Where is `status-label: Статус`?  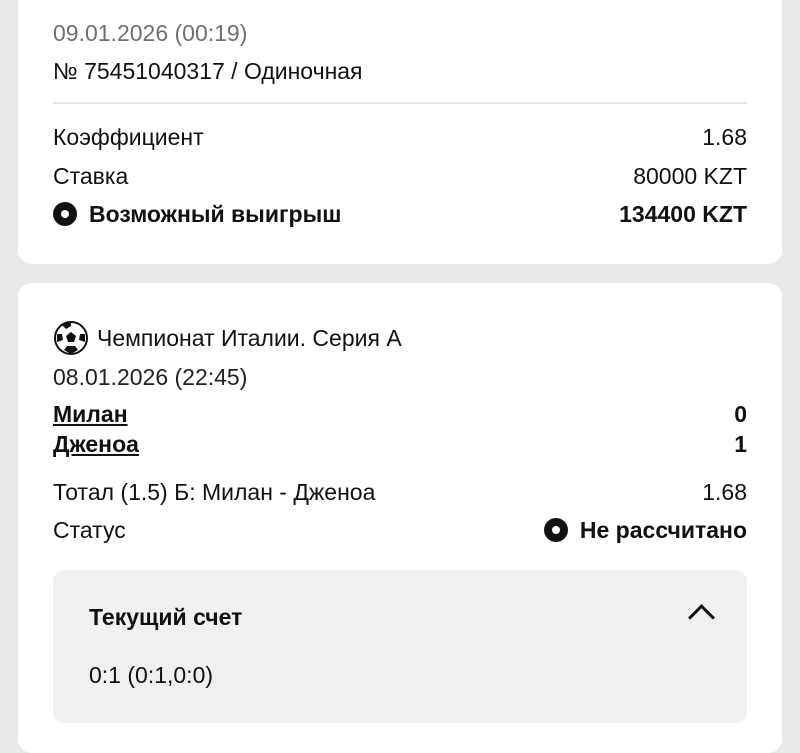
status-label: Статус is located at coordinates (89, 530).